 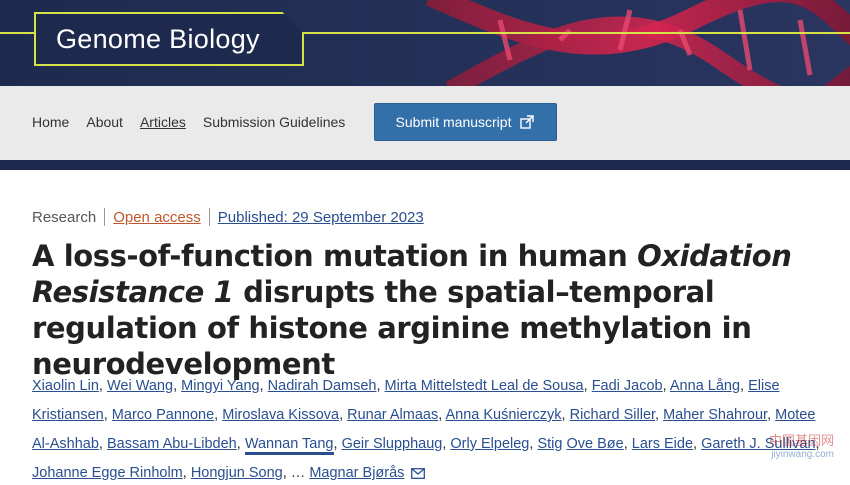 I want to click on author-link: Wei Wang, so click(x=140, y=386).